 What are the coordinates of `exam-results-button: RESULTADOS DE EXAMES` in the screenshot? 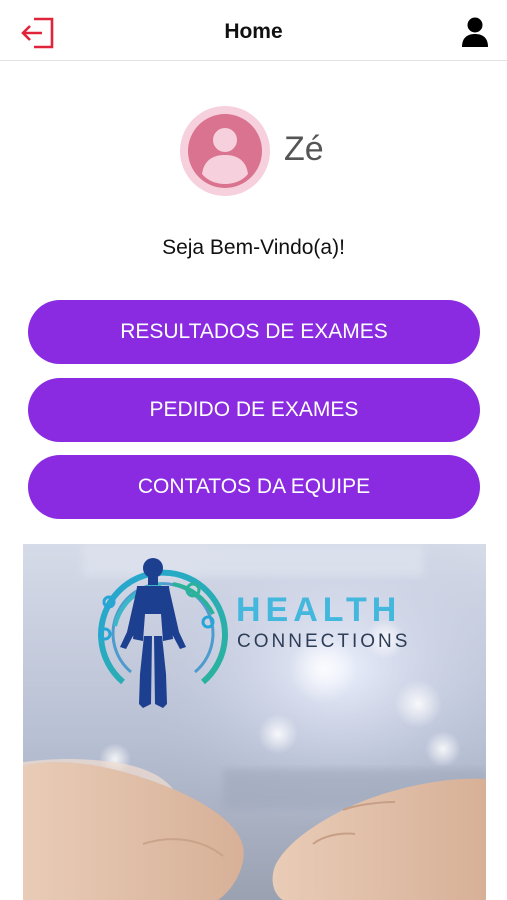 It's located at (254, 332).